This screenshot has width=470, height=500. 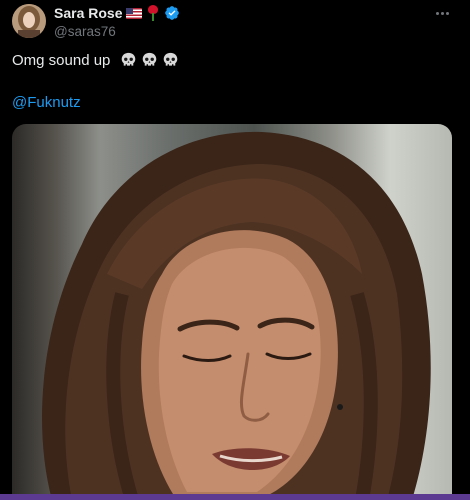 I want to click on tweet-text: Omg sound up, so click(x=95, y=60).